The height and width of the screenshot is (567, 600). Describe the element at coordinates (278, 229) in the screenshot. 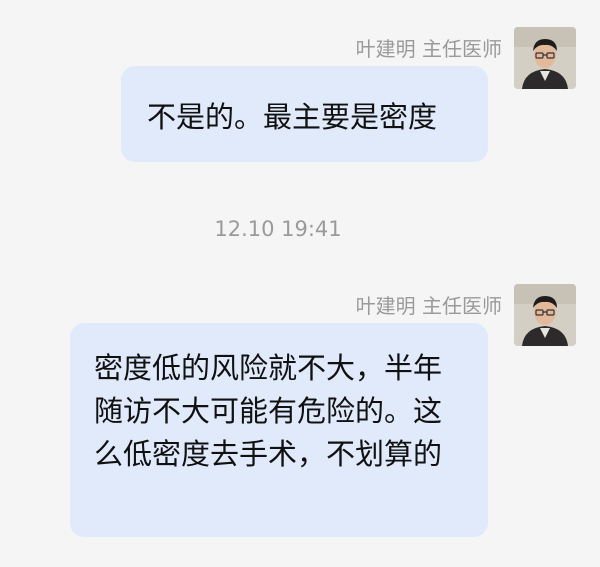

I see `timestamp: 12.10 19:41` at that location.